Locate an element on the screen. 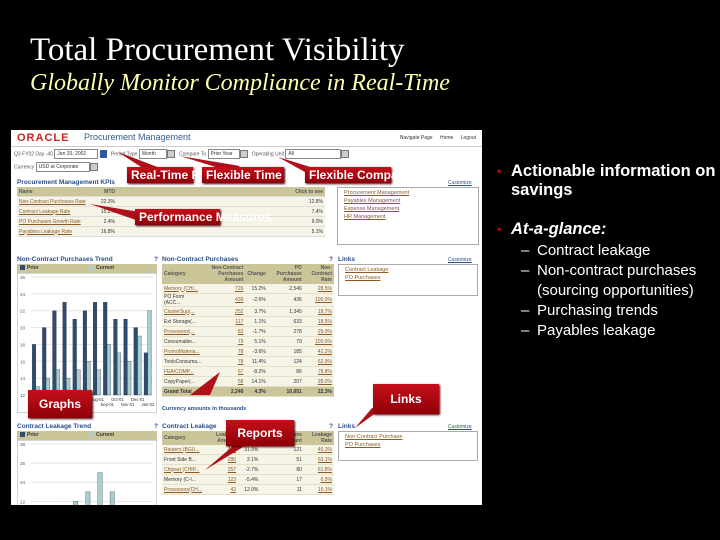 This screenshot has height=540, width=720. sub-bullet-text: Contract leakage is located at coordinates (594, 250).